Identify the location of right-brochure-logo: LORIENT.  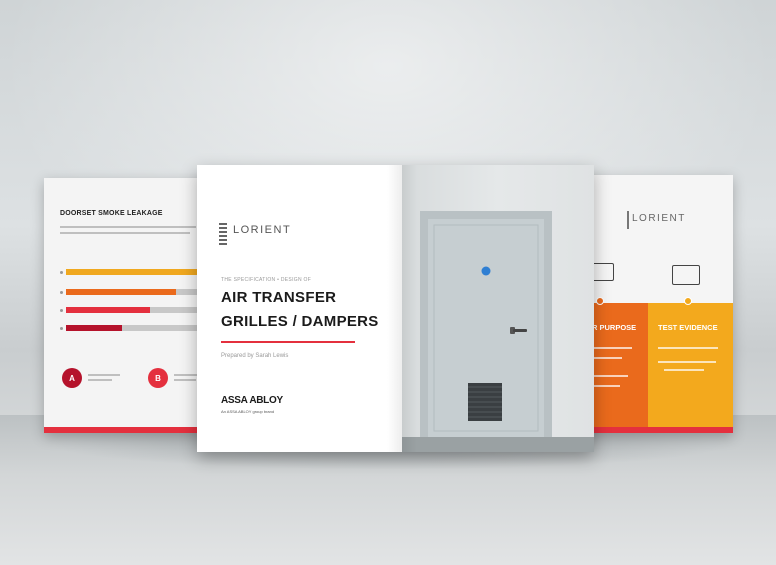
(659, 218).